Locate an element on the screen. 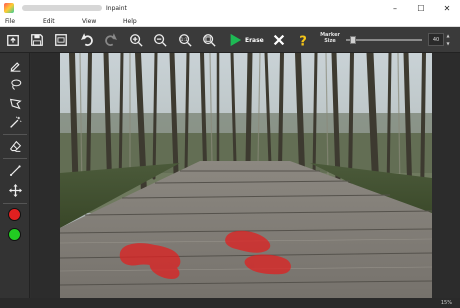 This screenshot has height=308, width=460. undo-icon is located at coordinates (87, 39).